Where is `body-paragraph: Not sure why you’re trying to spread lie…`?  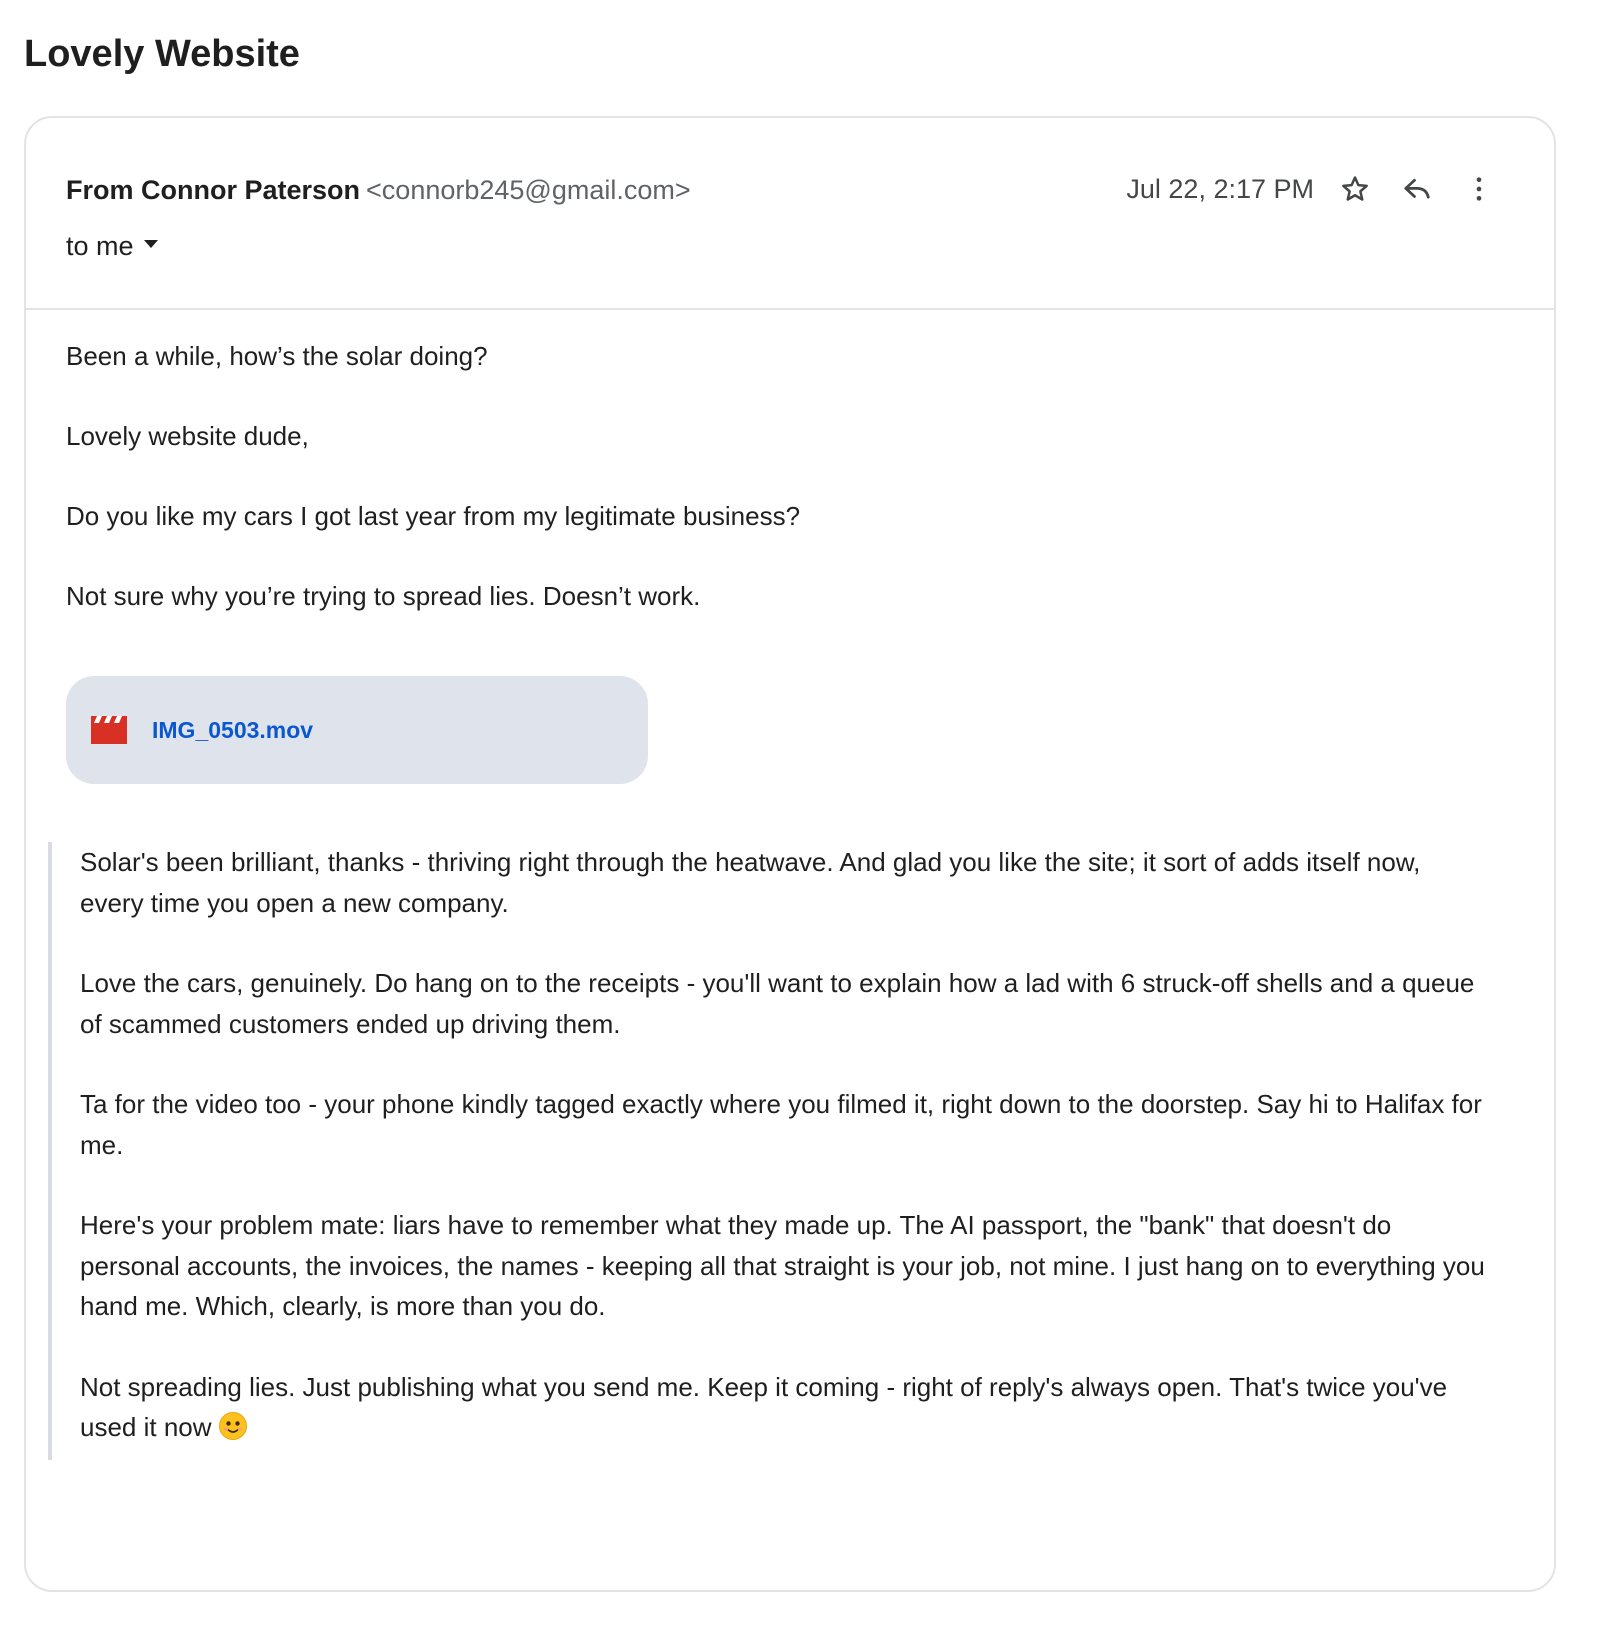
body-paragraph: Not sure why you’re trying to spread lie… is located at coordinates (383, 596).